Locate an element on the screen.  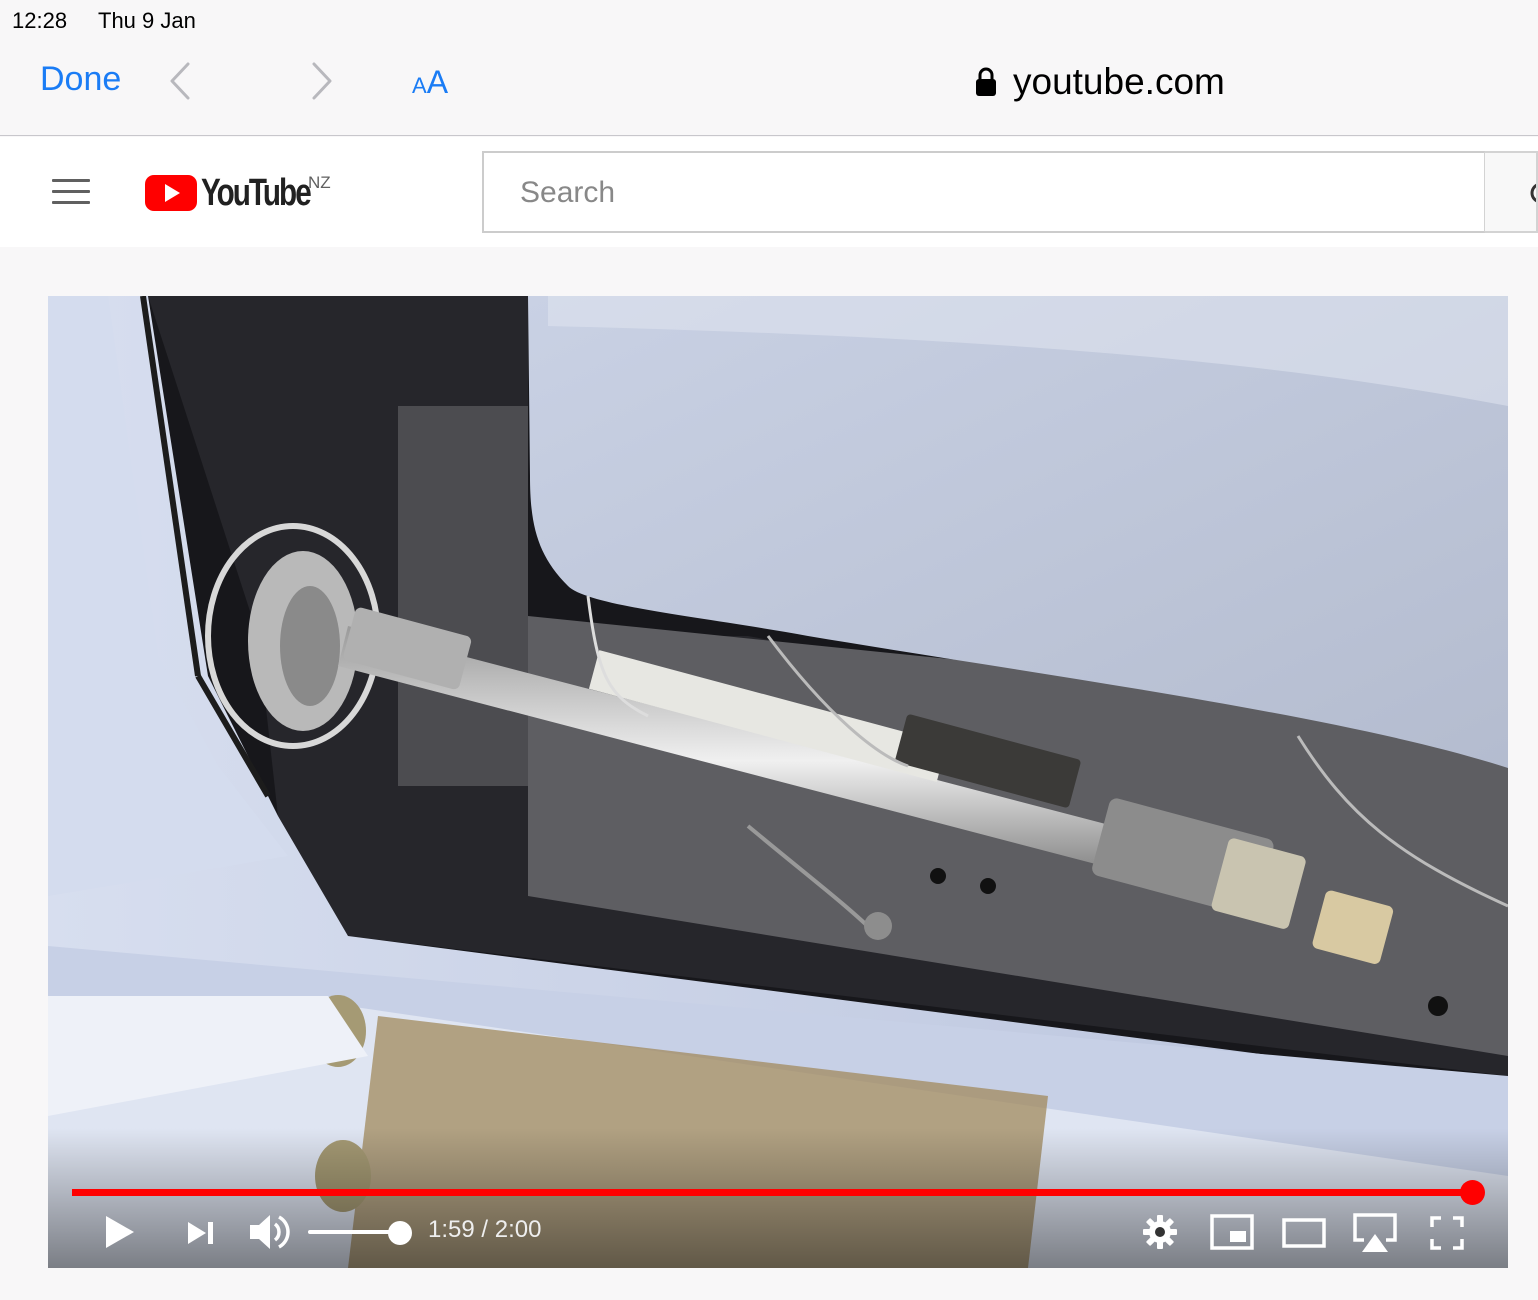
search-box is located at coordinates (983, 192).